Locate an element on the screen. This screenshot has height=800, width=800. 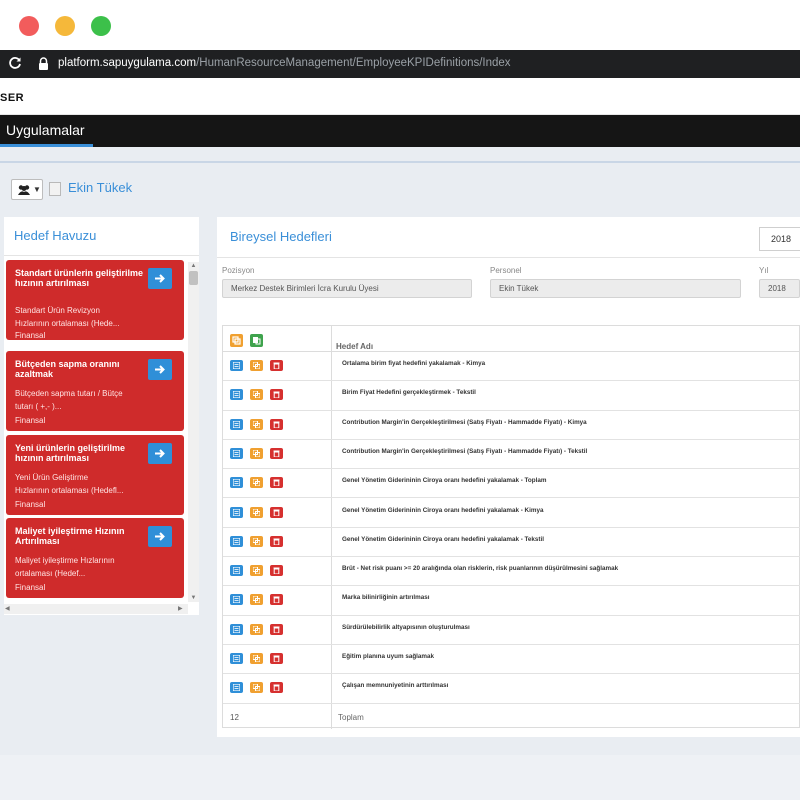
year-select-value: 2018 is located at coordinates (781, 239).